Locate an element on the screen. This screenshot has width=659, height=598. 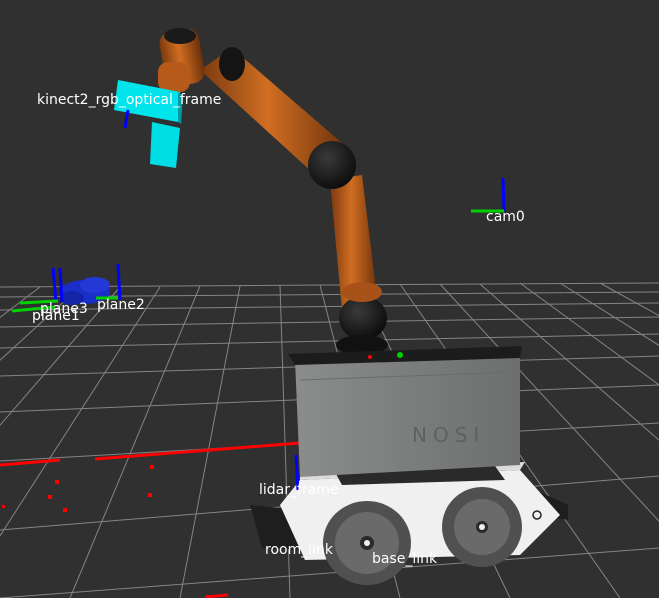
frame-label-room: room_link is located at coordinates (299, 550).